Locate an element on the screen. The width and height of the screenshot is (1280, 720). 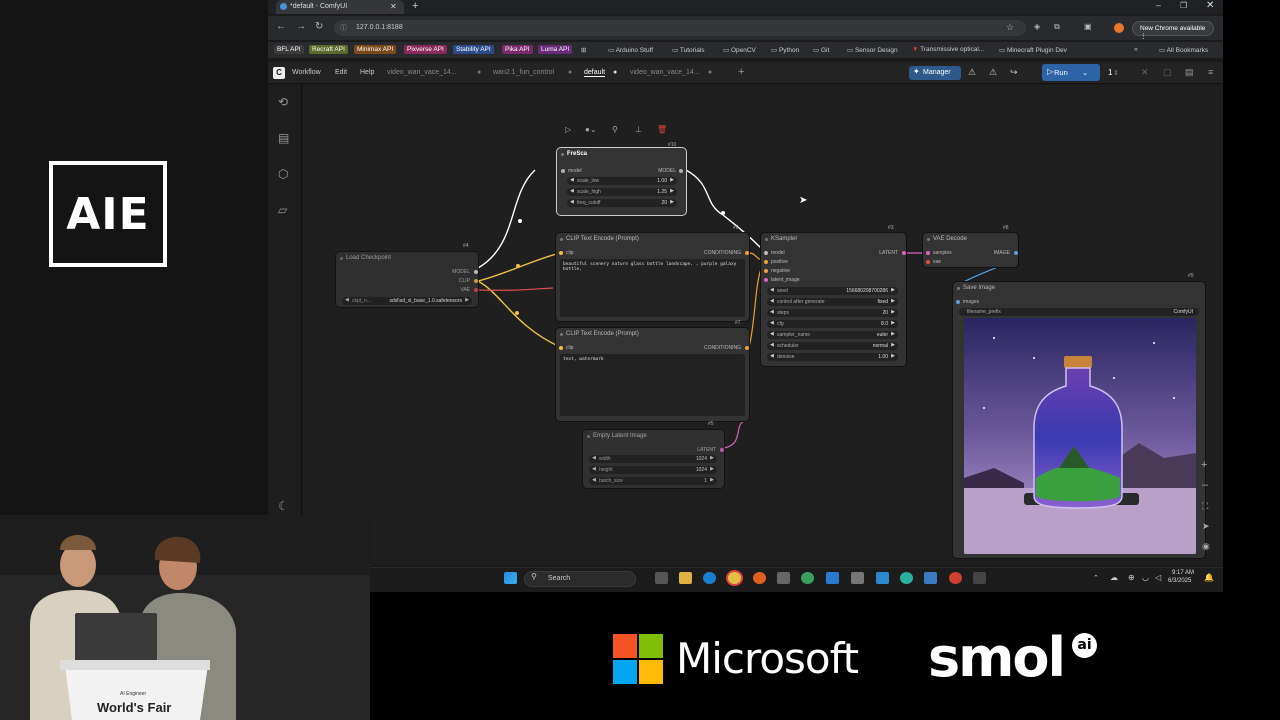
star-icon: ☆ is located at coordinates (1010, 27).